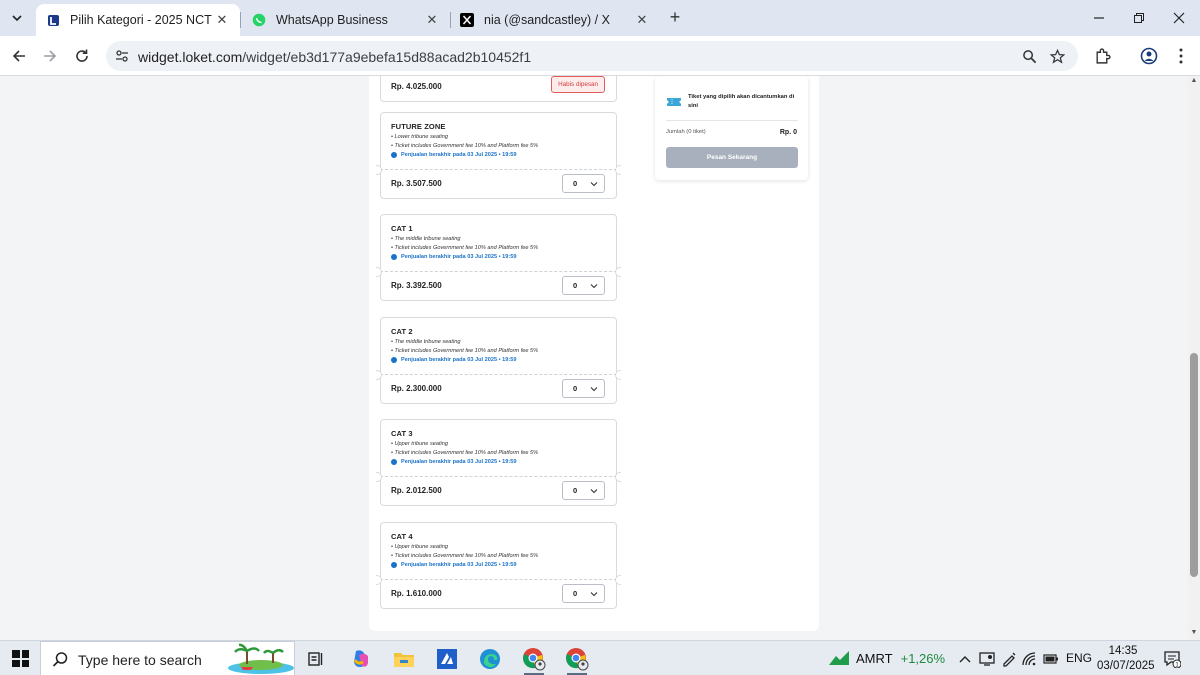 The height and width of the screenshot is (675, 1200). Describe the element at coordinates (732, 157) in the screenshot. I see `order-now-button: Pesan Sekarang` at that location.